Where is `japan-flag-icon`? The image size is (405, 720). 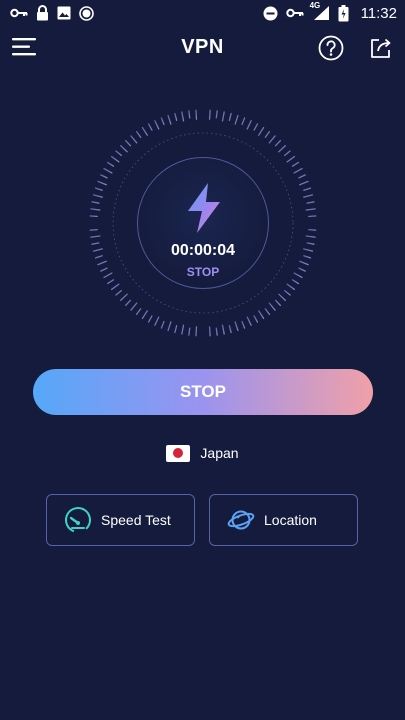 japan-flag-icon is located at coordinates (178, 453).